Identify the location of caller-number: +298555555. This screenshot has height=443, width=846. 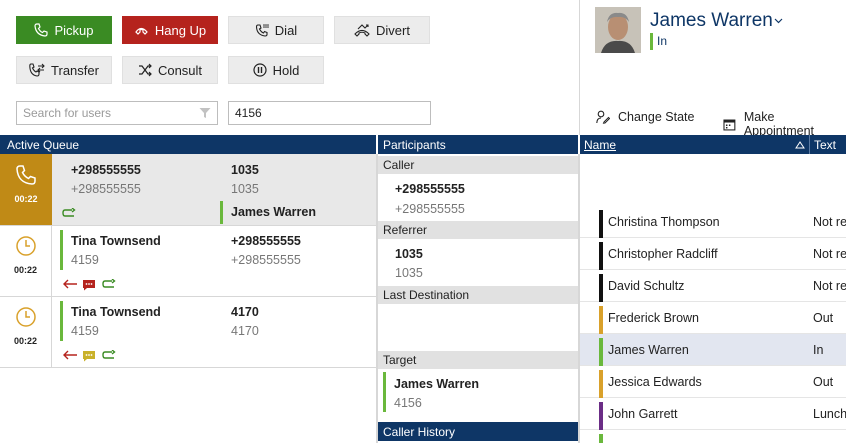
(106, 170).